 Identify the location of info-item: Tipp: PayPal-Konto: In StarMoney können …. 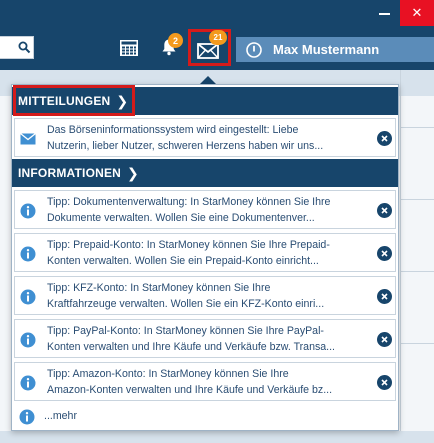
(205, 338).